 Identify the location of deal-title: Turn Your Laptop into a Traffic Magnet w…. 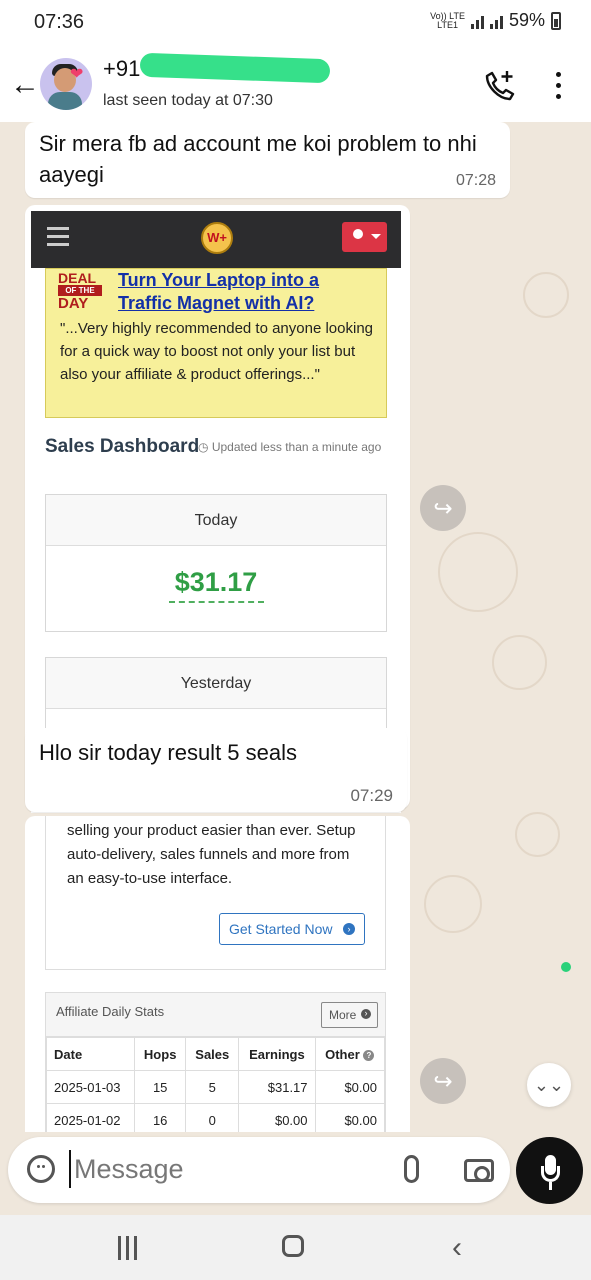
(218, 291).